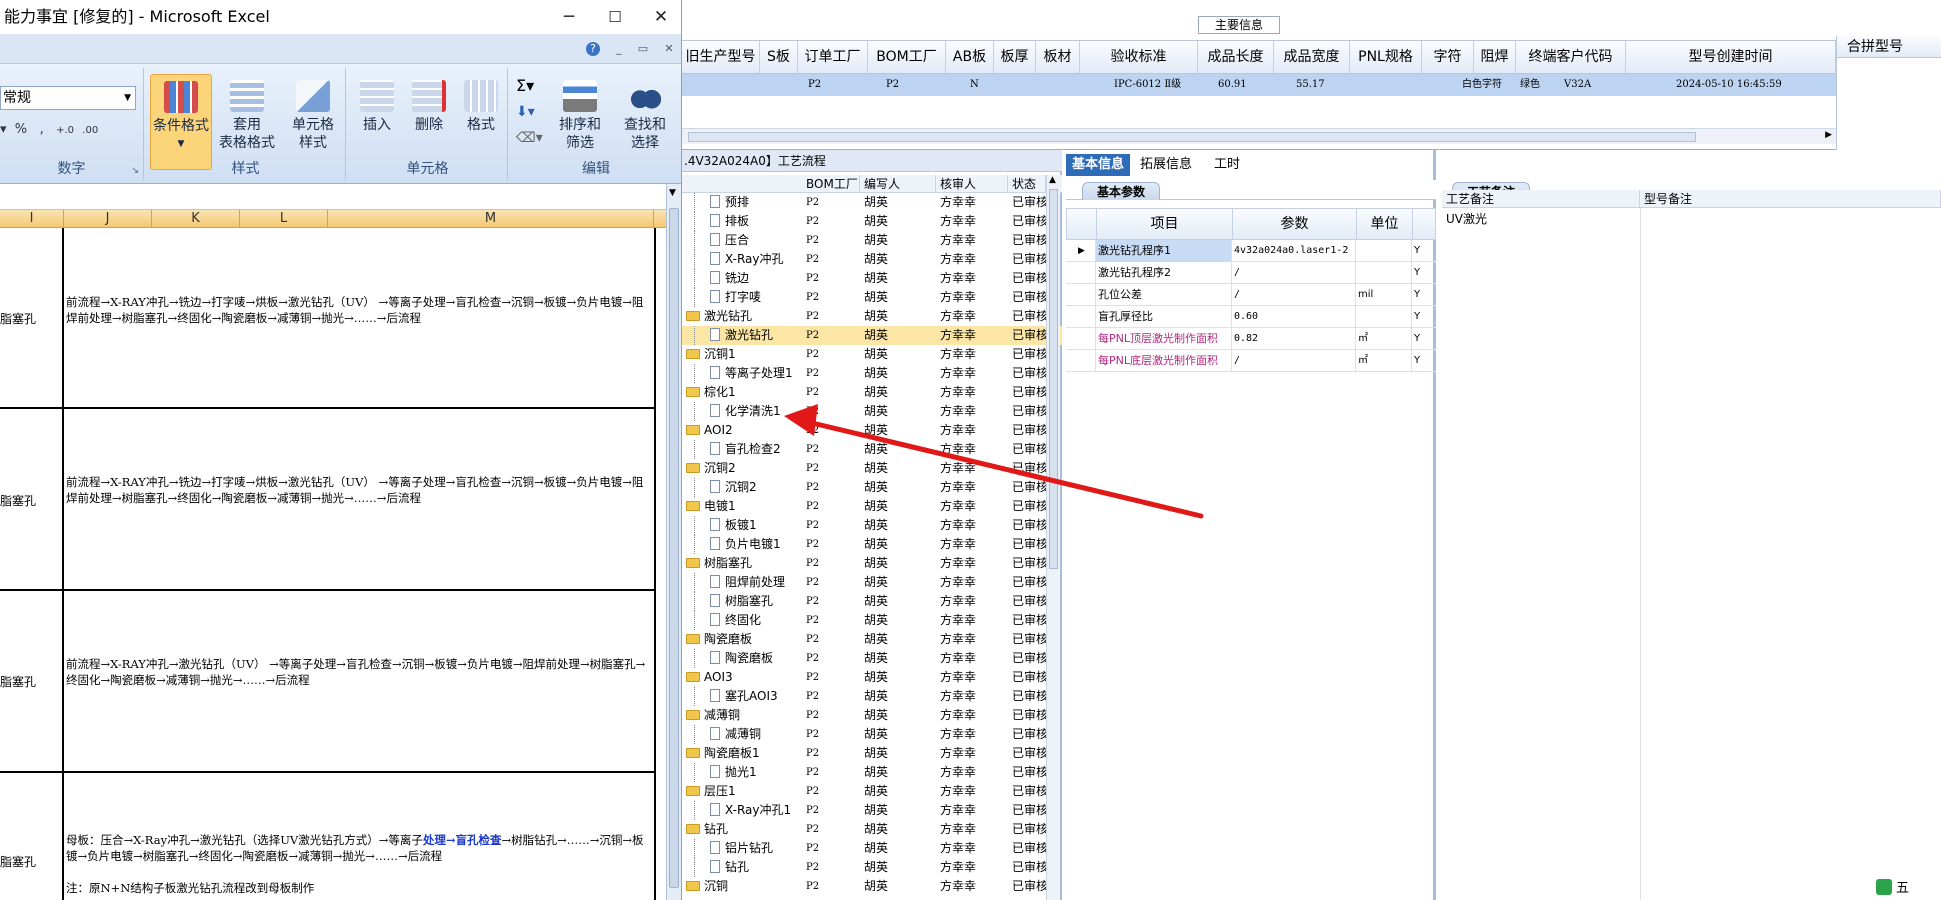  What do you see at coordinates (645, 122) in the screenshot?
I see `find-select-button: 查找和 选择` at bounding box center [645, 122].